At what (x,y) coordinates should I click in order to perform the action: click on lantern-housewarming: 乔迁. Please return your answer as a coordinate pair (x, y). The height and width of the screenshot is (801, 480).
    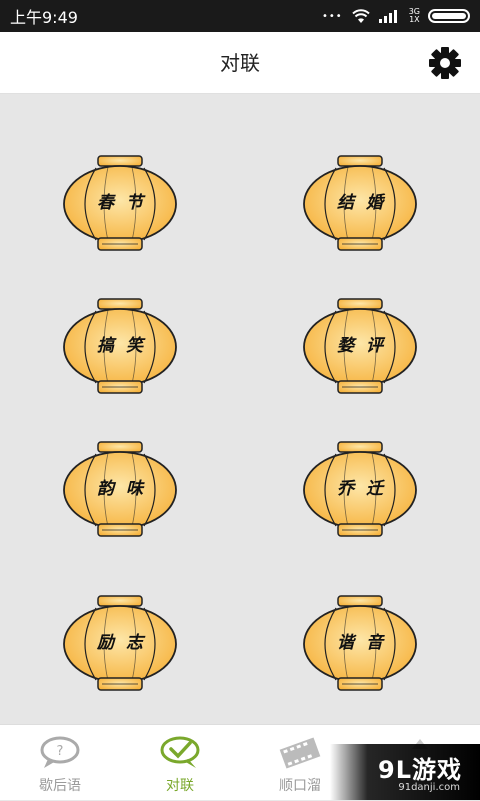
    Looking at the image, I should click on (360, 490).